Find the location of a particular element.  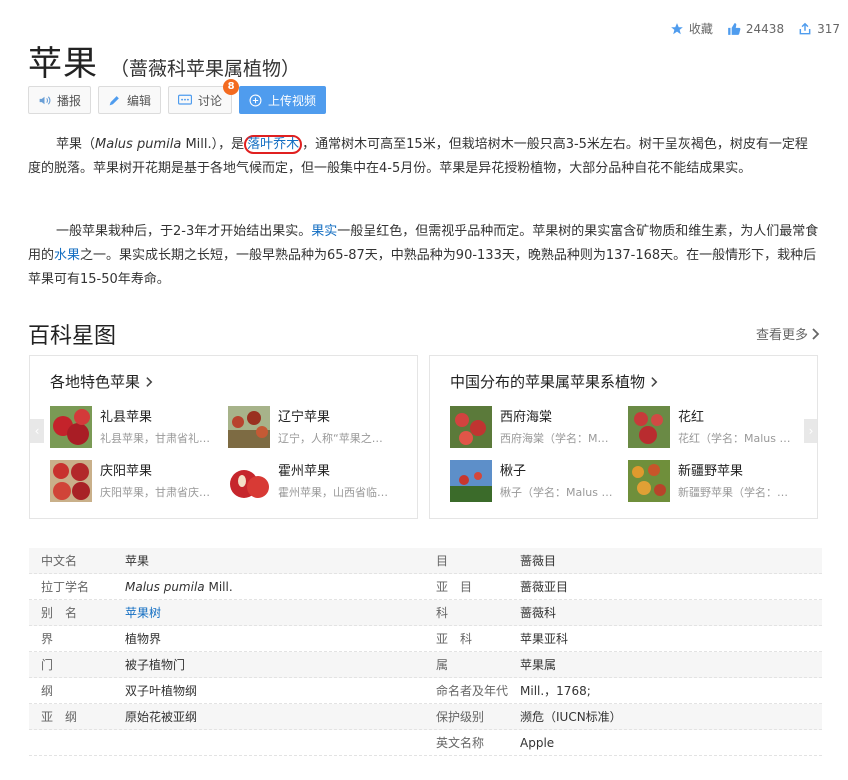

share-count: 317 is located at coordinates (828, 28).